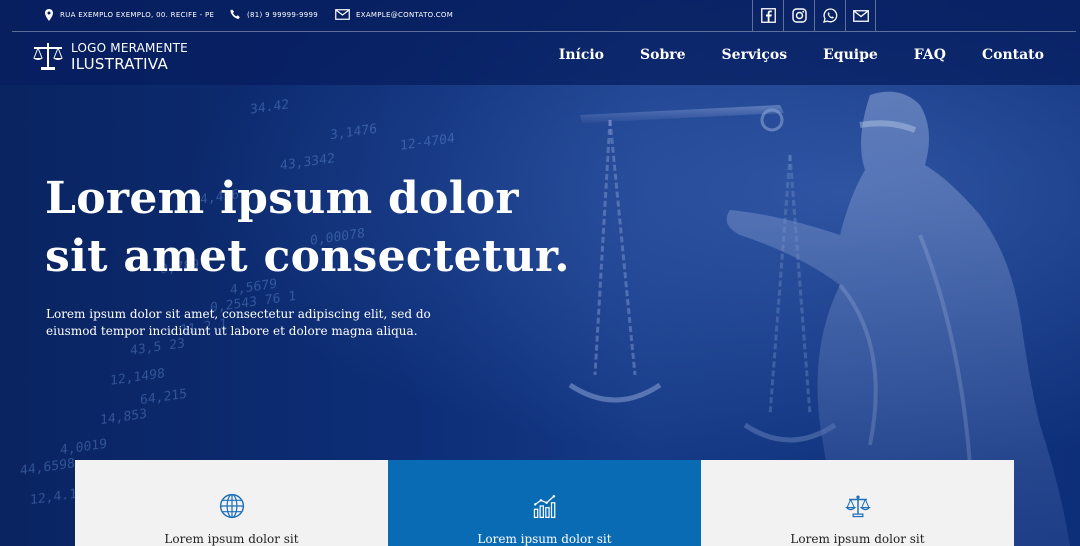 This screenshot has height=546, width=1080. What do you see at coordinates (48, 56) in the screenshot?
I see `scales-logo-icon` at bounding box center [48, 56].